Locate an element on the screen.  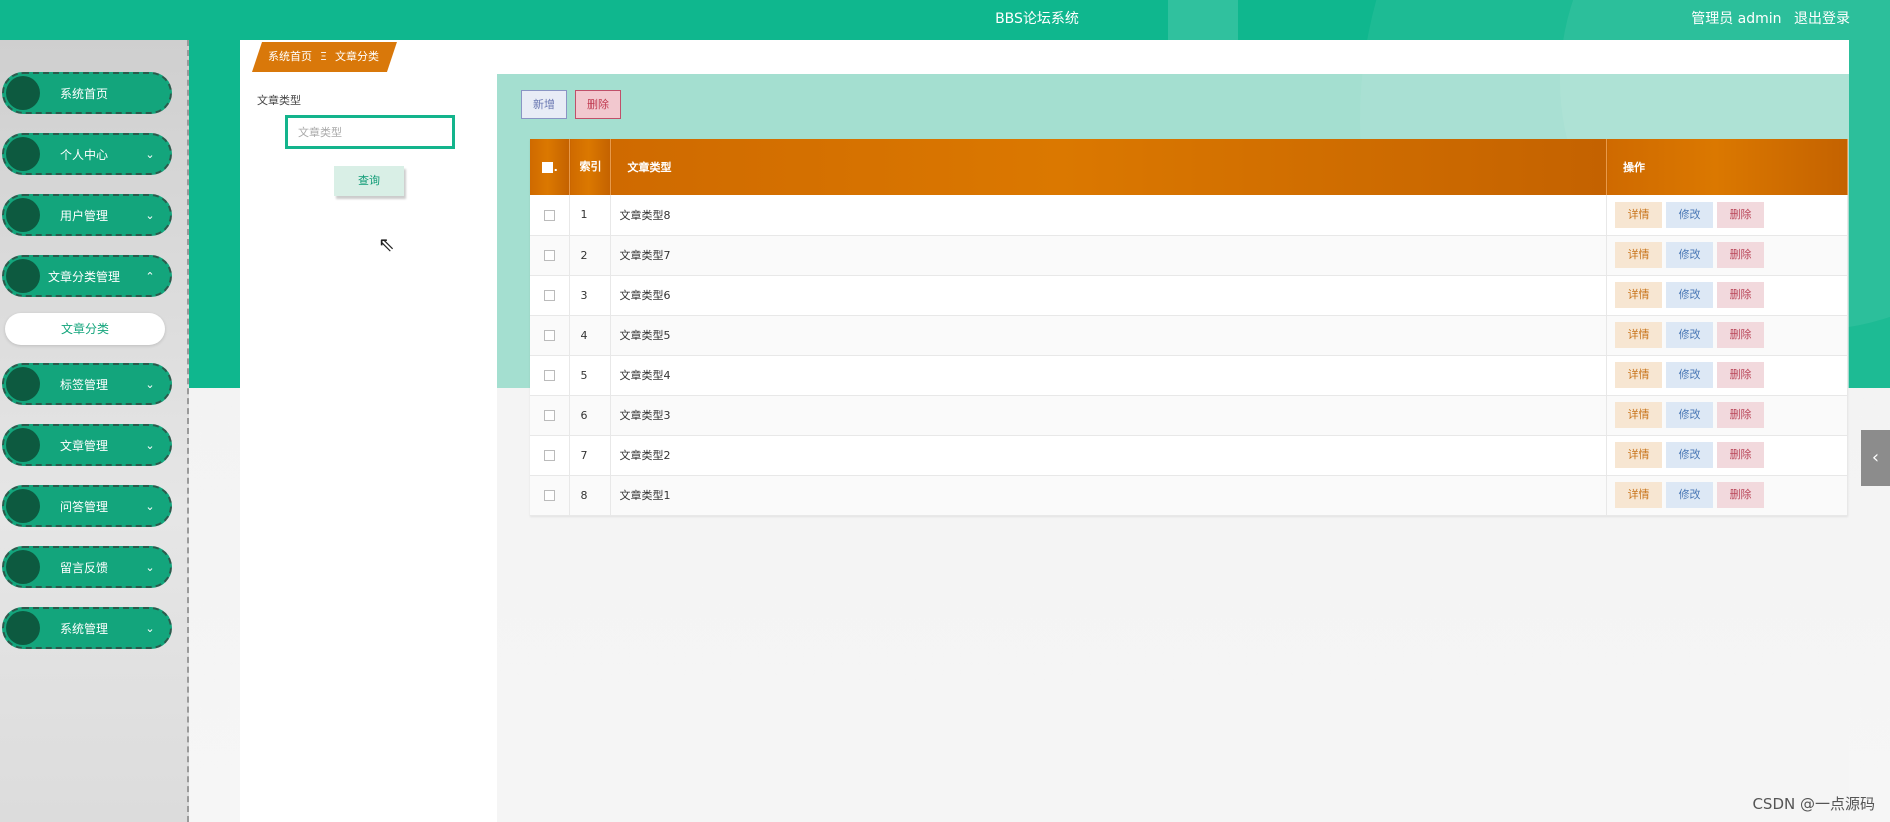
search-label: 文章类型 is located at coordinates (279, 100).